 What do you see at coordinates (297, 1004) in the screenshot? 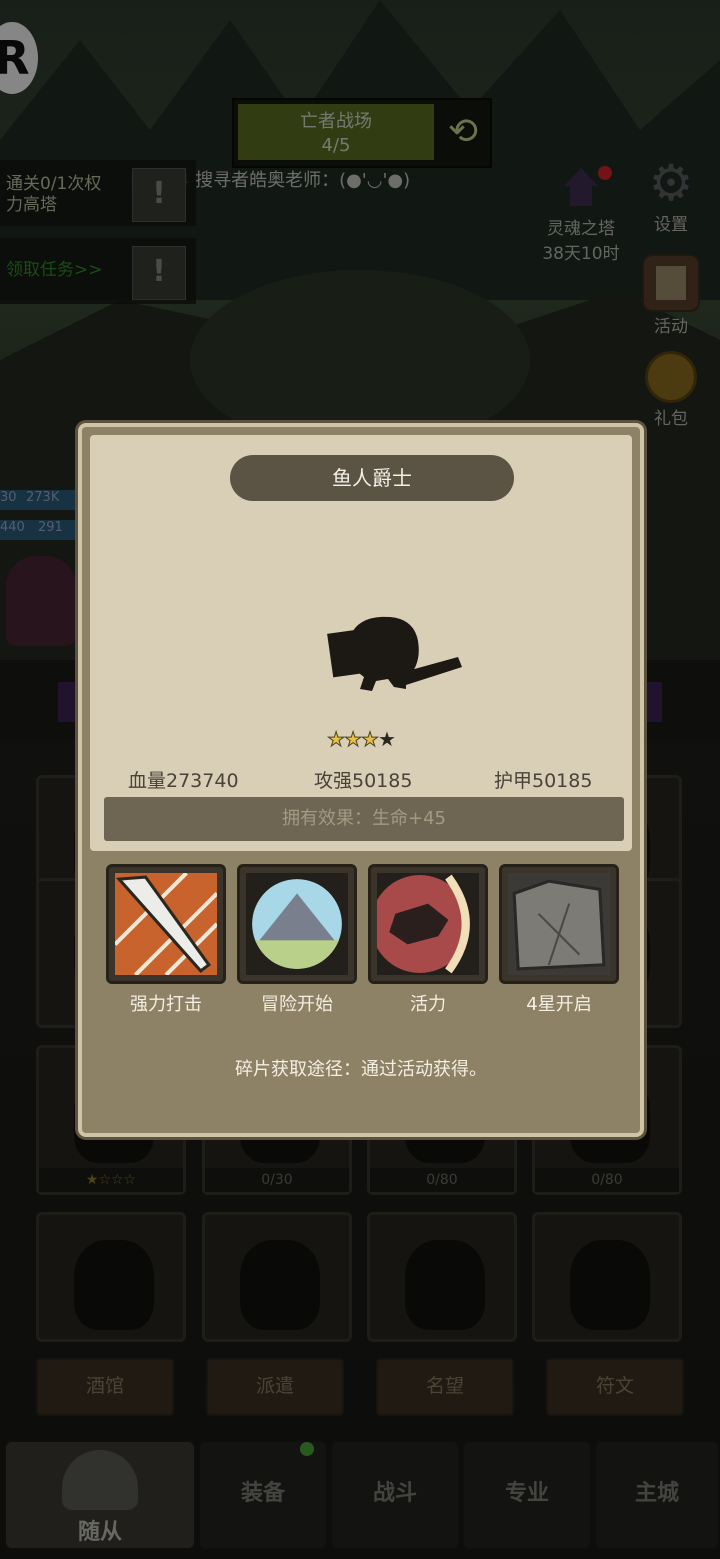
I see `skill-label: 冒险开始` at bounding box center [297, 1004].